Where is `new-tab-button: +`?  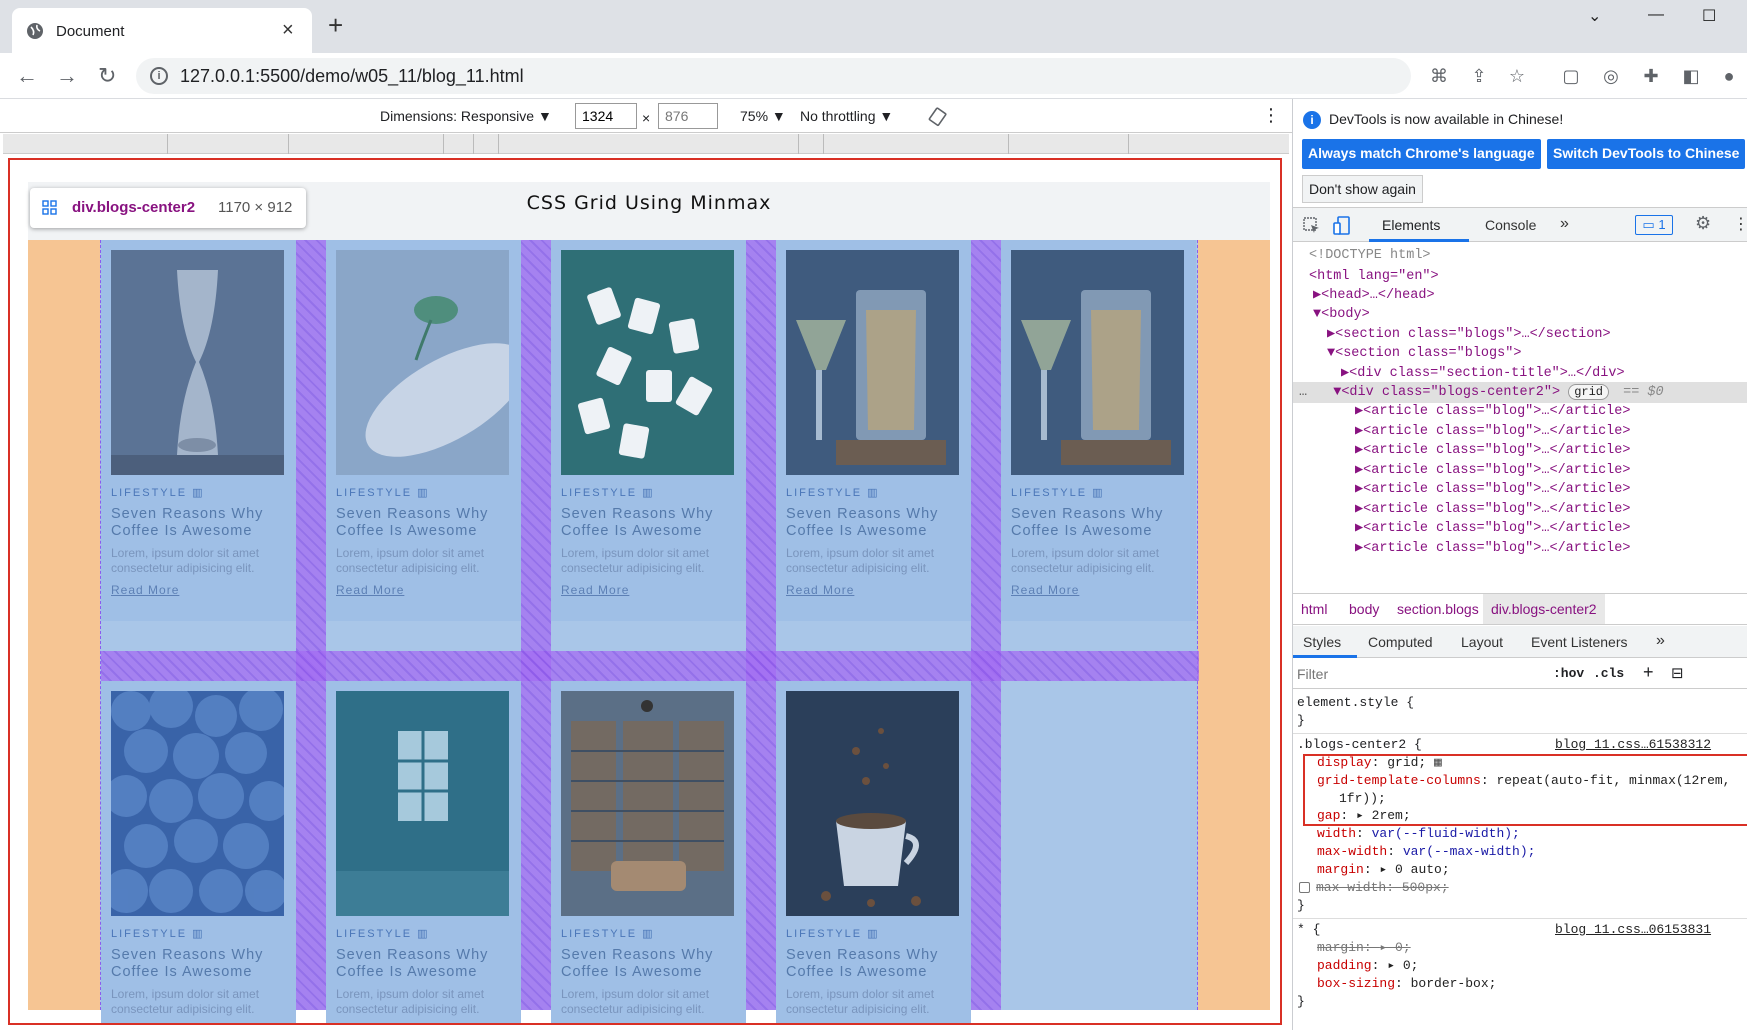 new-tab-button: + is located at coordinates (335, 25).